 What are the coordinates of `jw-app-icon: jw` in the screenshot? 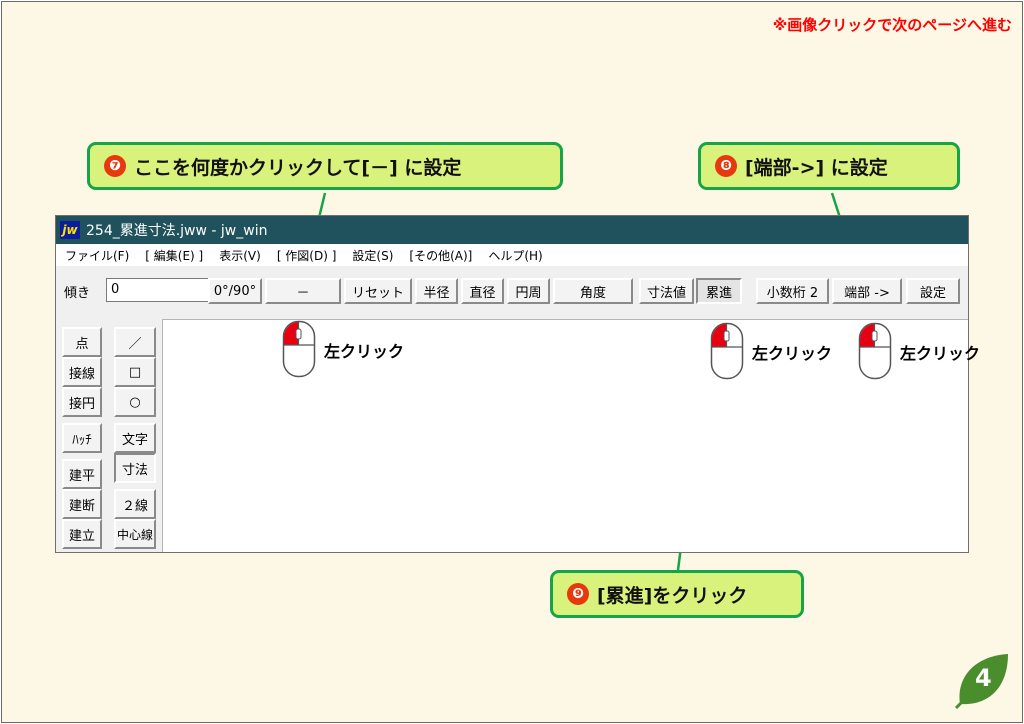 It's located at (70, 230).